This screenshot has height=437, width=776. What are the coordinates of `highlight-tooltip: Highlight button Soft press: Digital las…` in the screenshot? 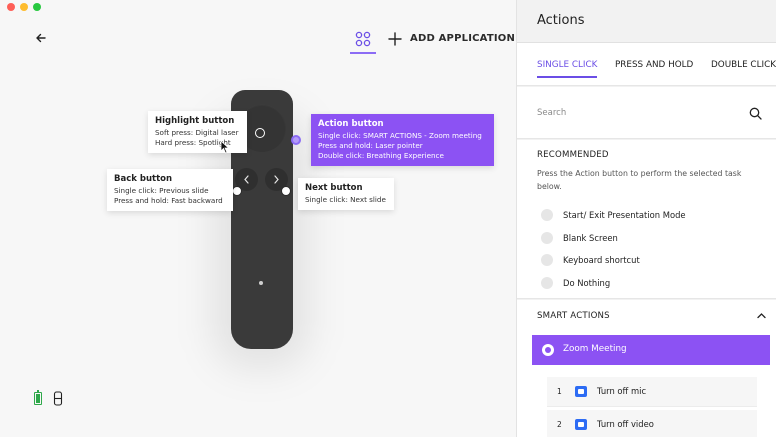 It's located at (197, 132).